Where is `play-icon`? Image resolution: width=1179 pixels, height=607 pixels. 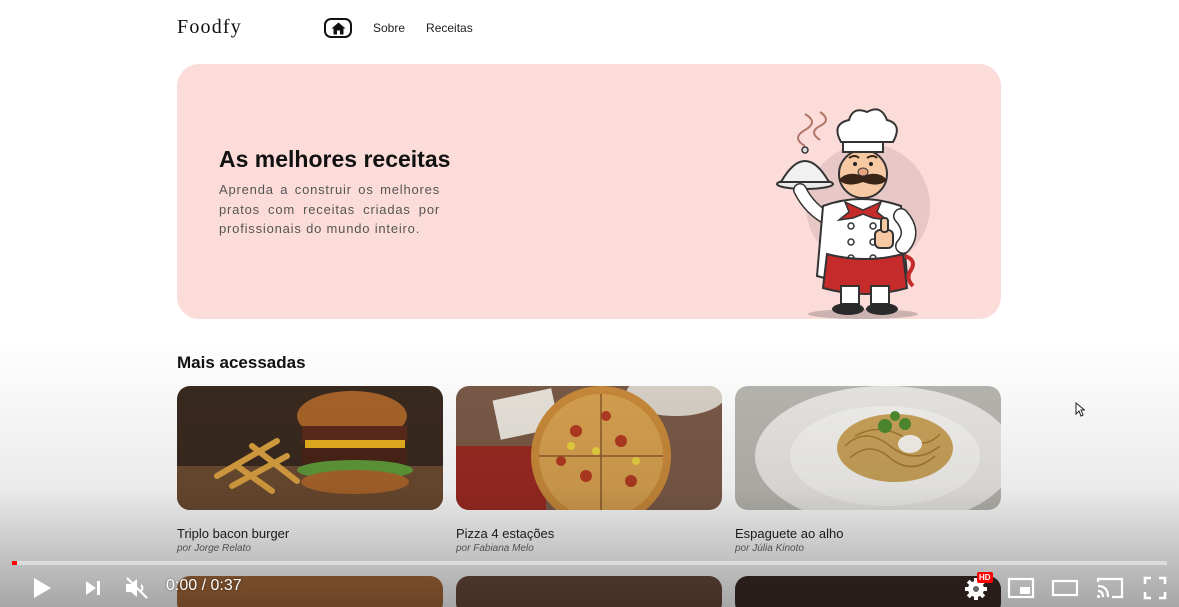
play-icon is located at coordinates (42, 588).